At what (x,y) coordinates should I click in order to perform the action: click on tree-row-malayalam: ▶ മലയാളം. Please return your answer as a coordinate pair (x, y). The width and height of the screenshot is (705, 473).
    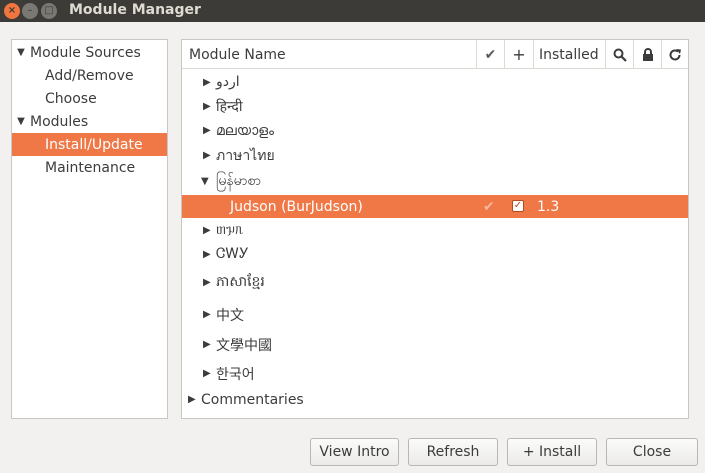
    Looking at the image, I should click on (435, 130).